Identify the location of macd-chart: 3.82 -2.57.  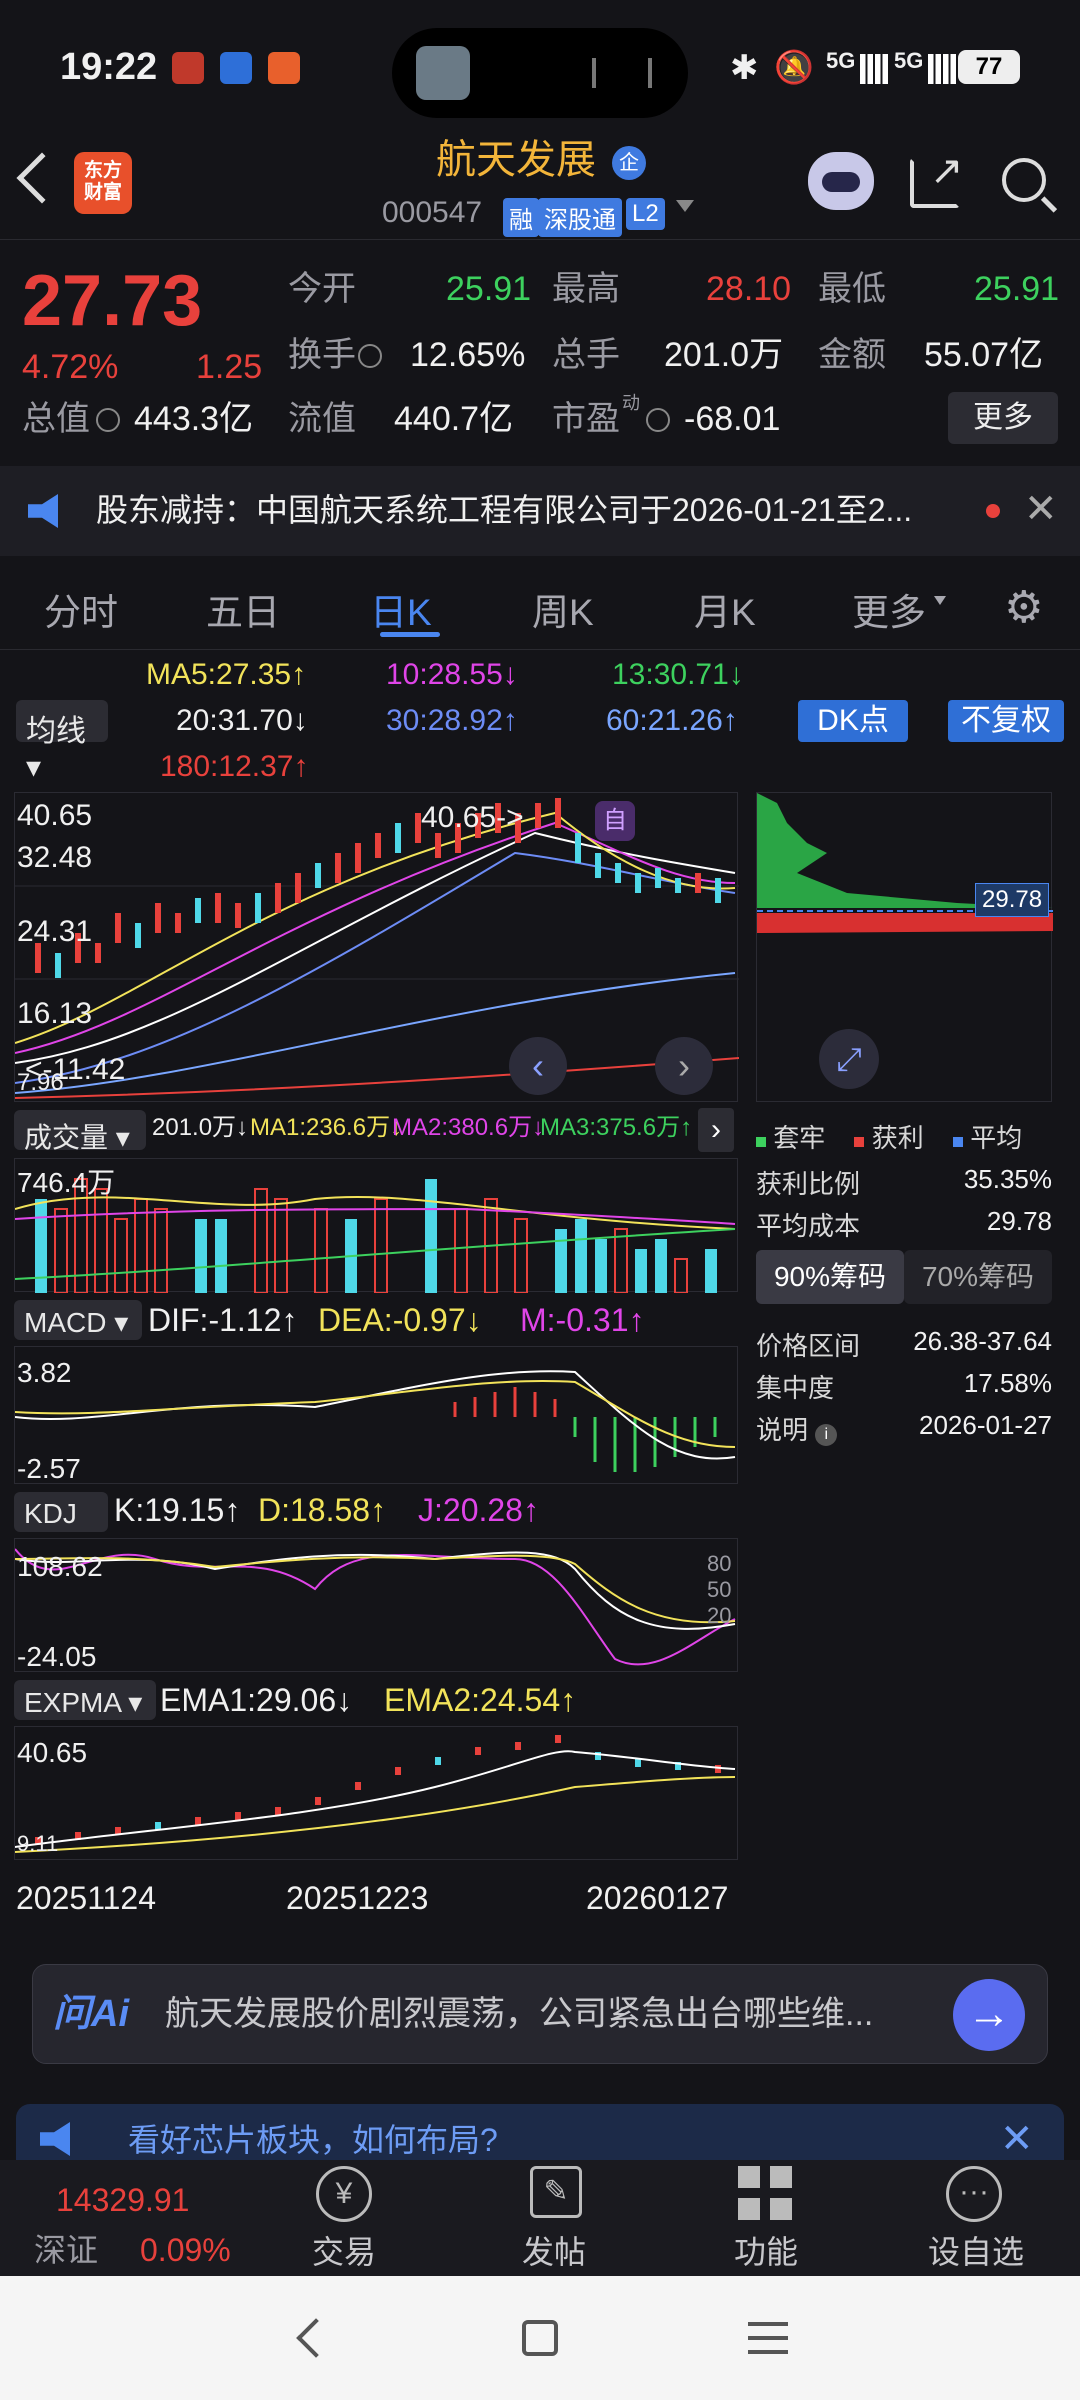
(376, 1415).